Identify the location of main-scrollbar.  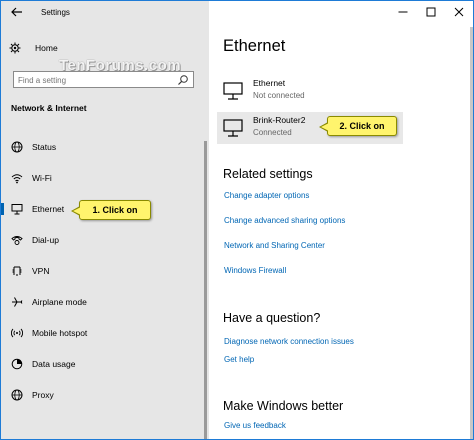
(471, 233).